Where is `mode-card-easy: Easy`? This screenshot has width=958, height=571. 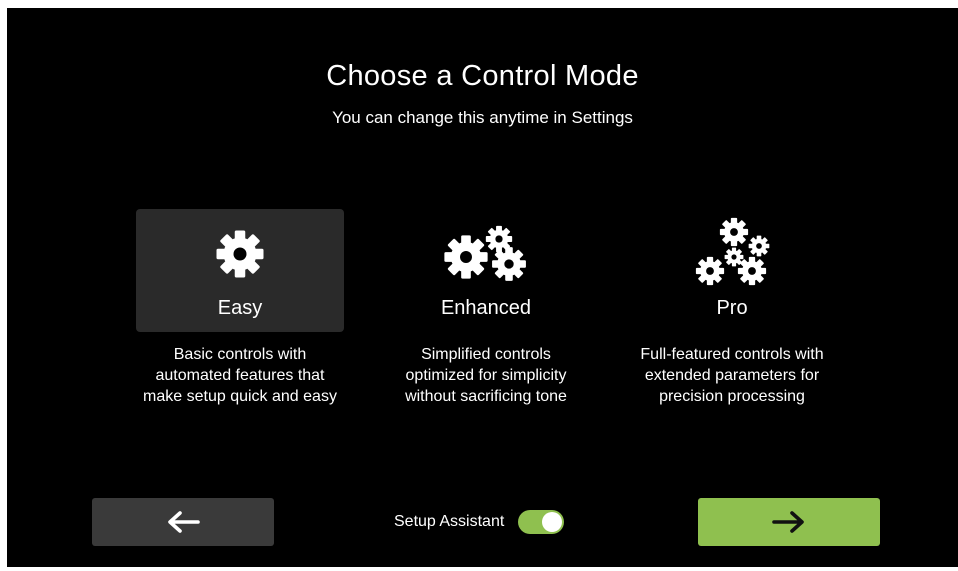
mode-card-easy: Easy is located at coordinates (240, 270).